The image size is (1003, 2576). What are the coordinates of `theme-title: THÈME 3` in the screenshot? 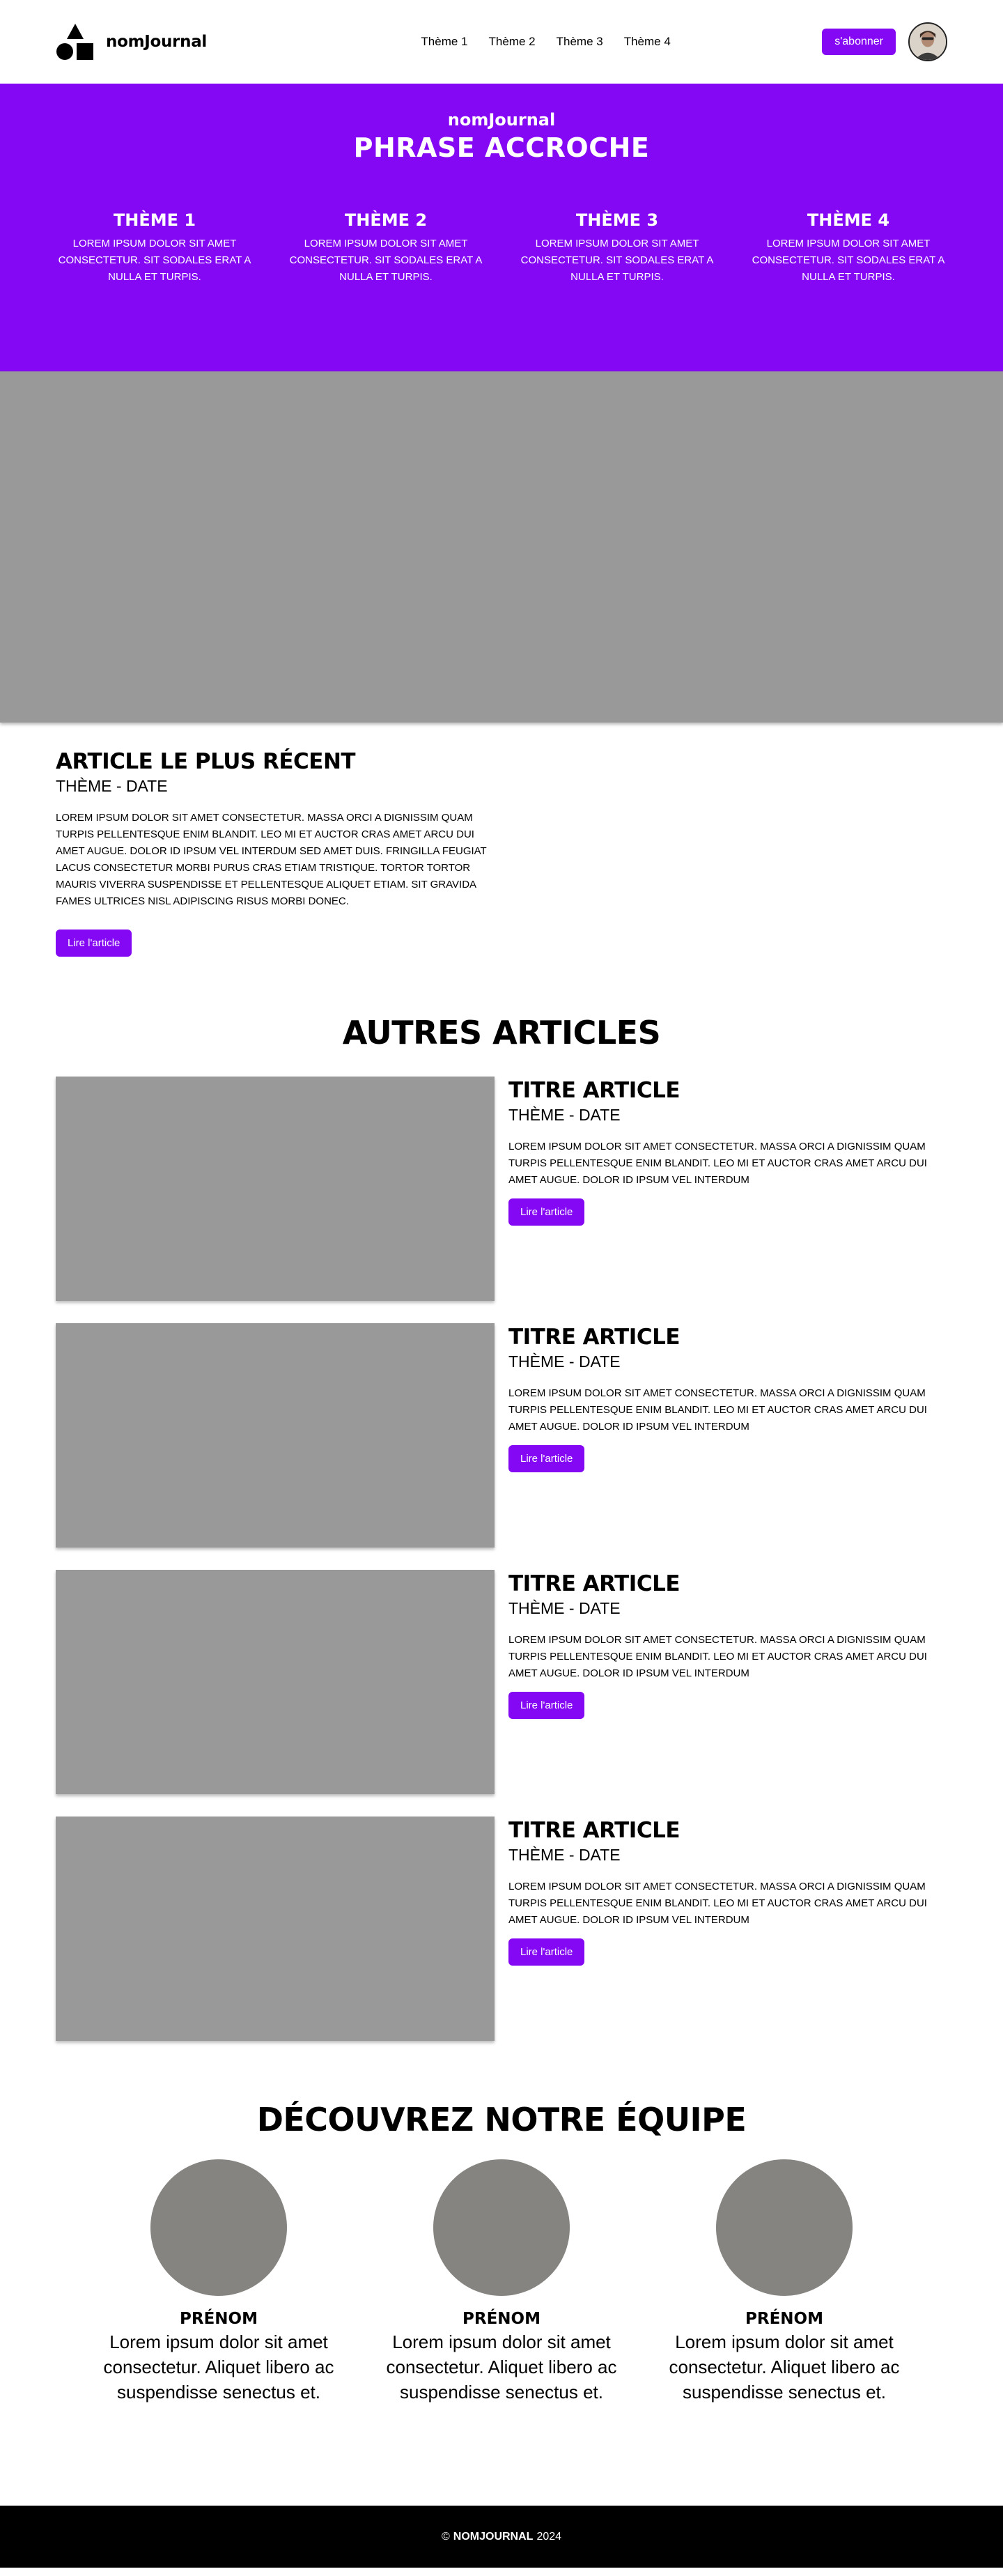 It's located at (617, 220).